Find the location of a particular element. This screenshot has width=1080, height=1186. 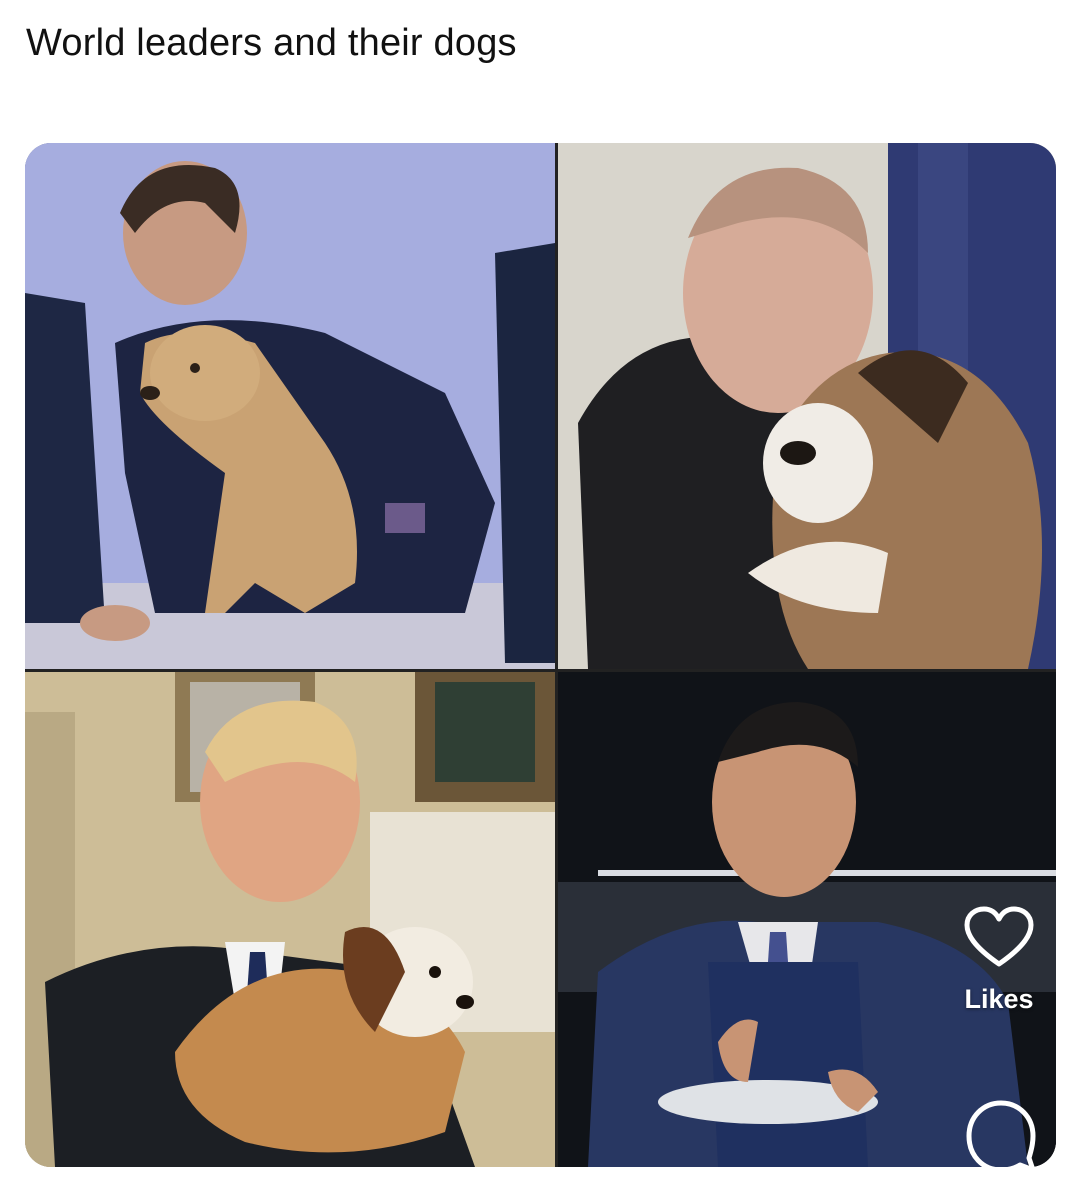

heart-icon is located at coordinates (999, 938).